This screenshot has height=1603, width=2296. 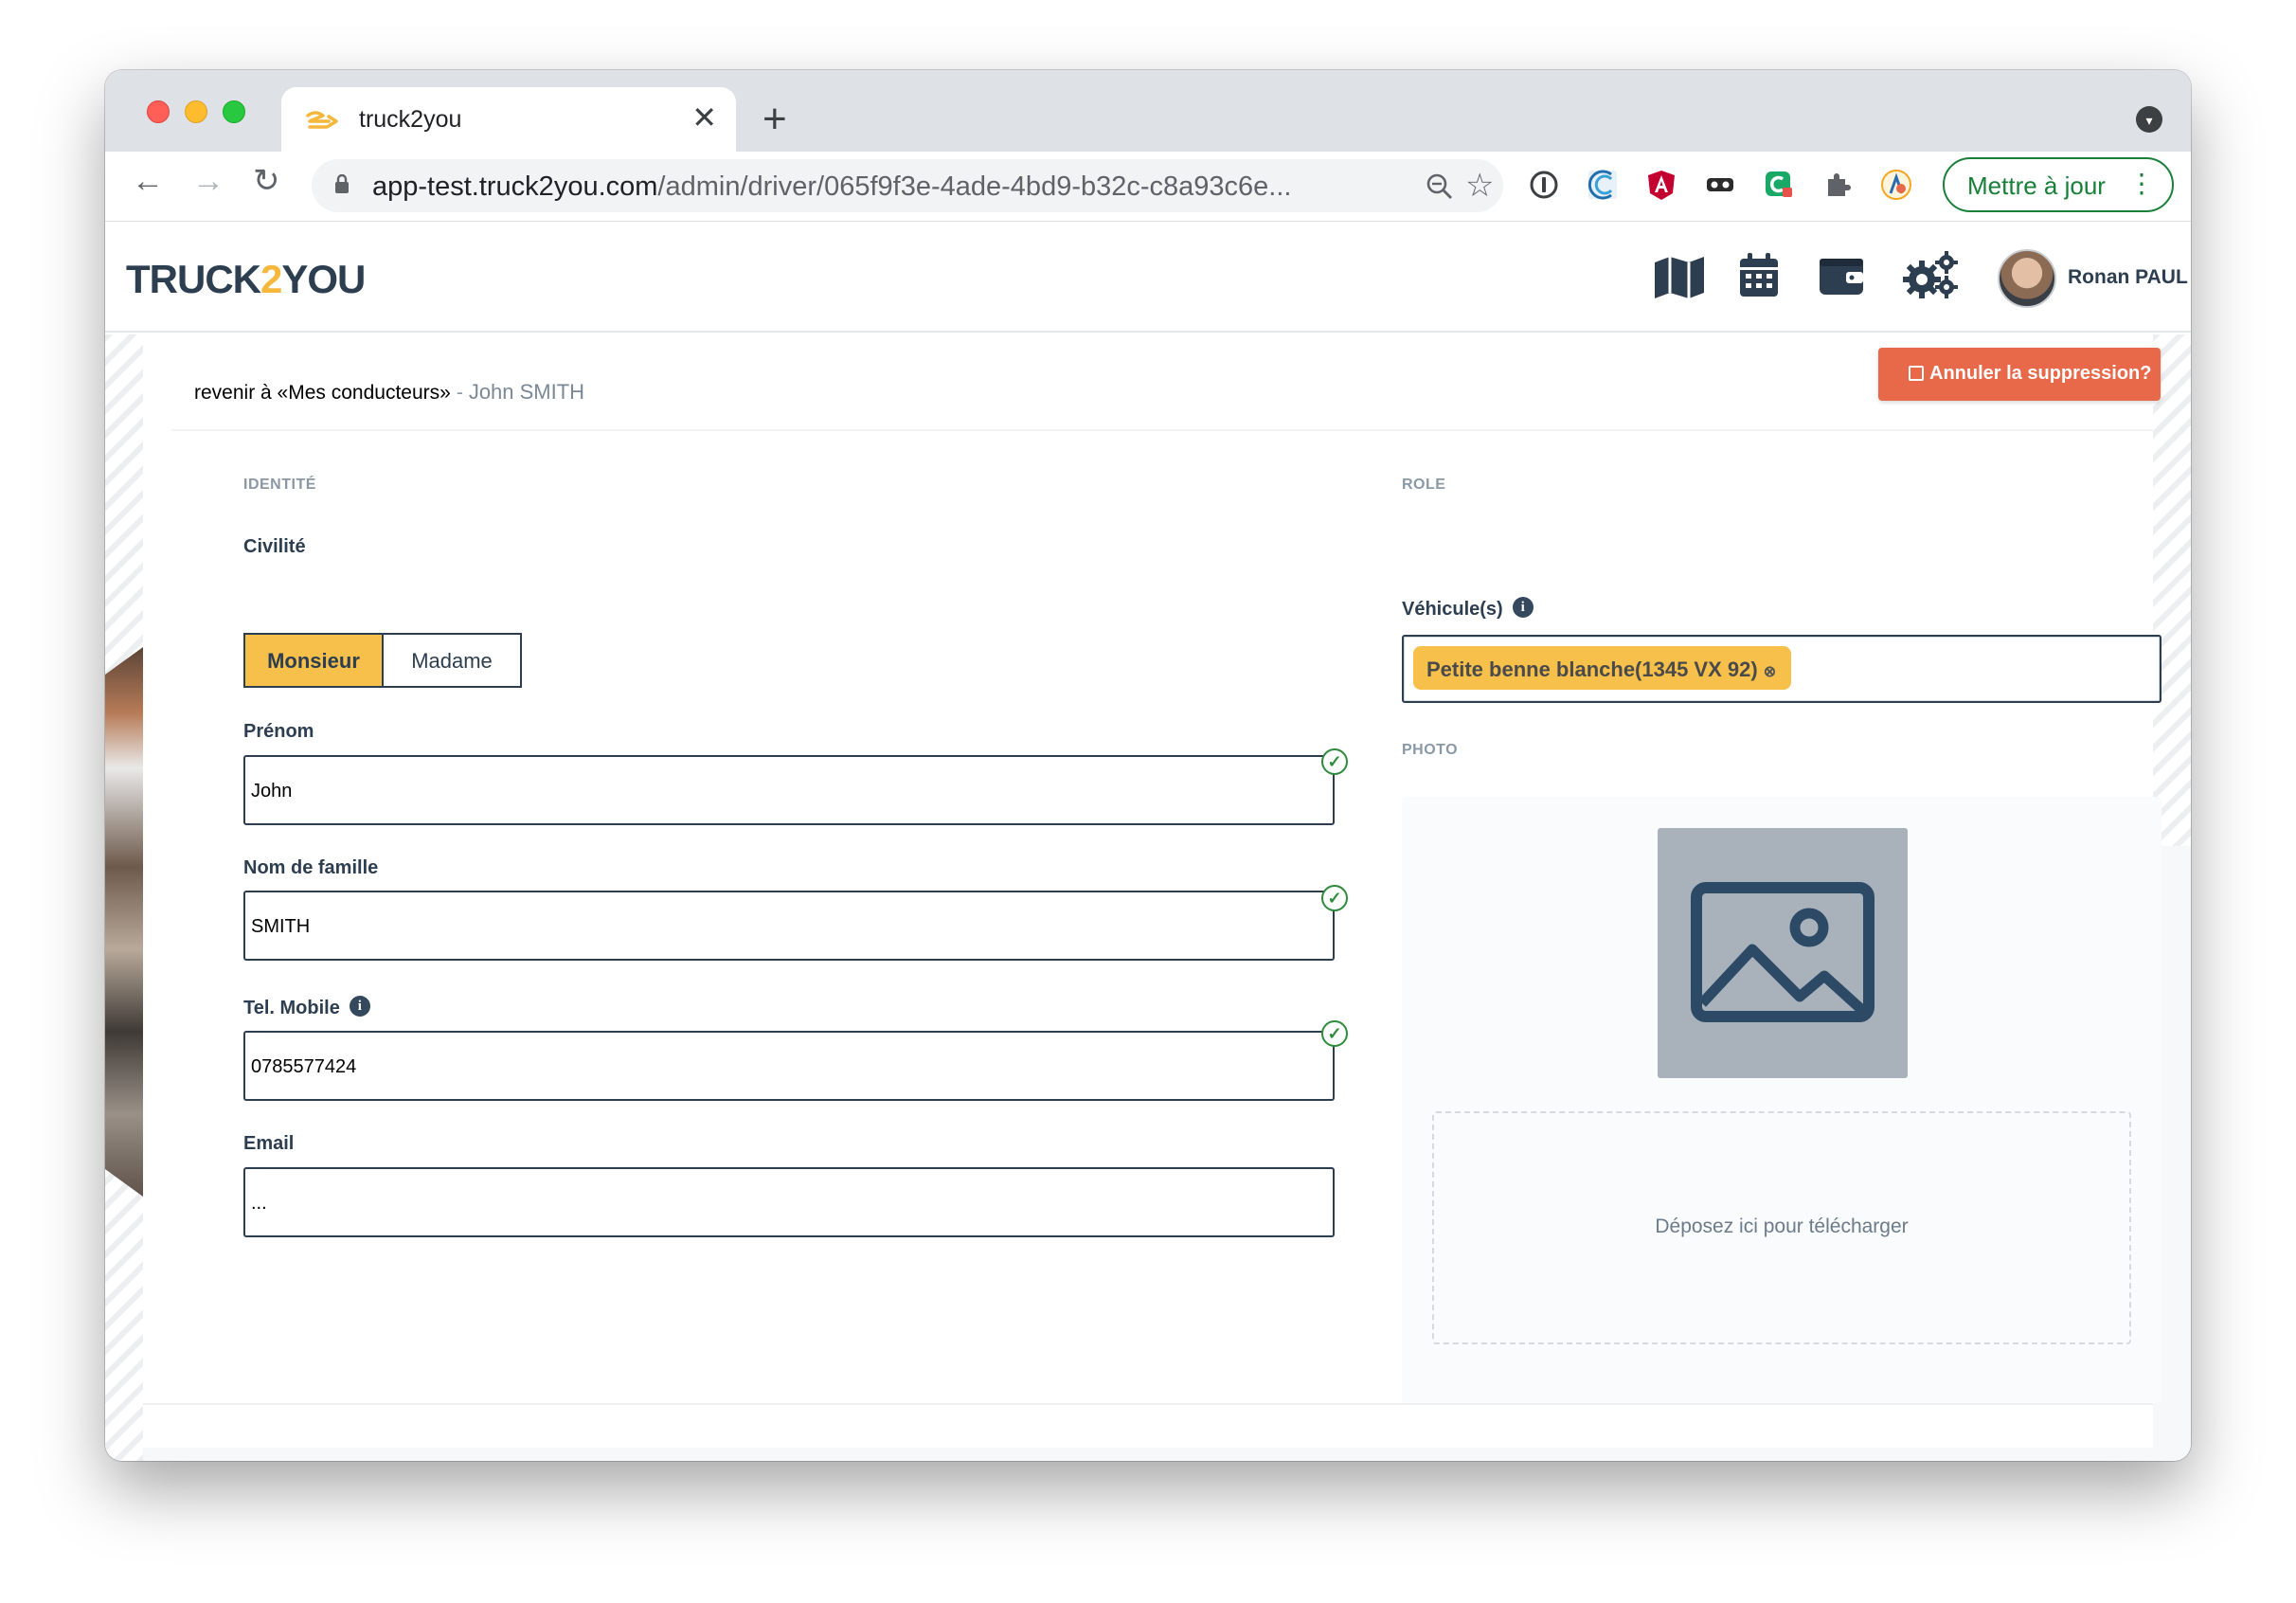 What do you see at coordinates (1430, 750) in the screenshot?
I see `photo-section-title: PHOTO` at bounding box center [1430, 750].